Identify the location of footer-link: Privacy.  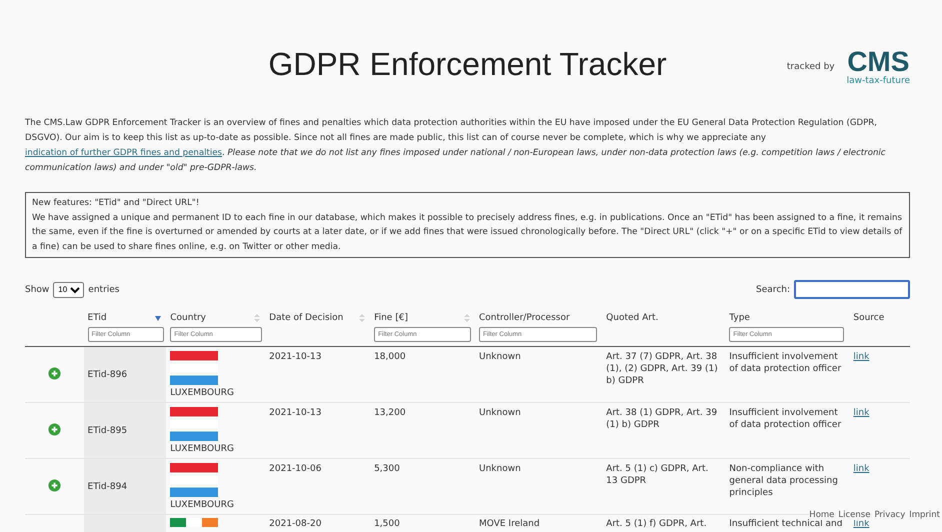
(890, 515).